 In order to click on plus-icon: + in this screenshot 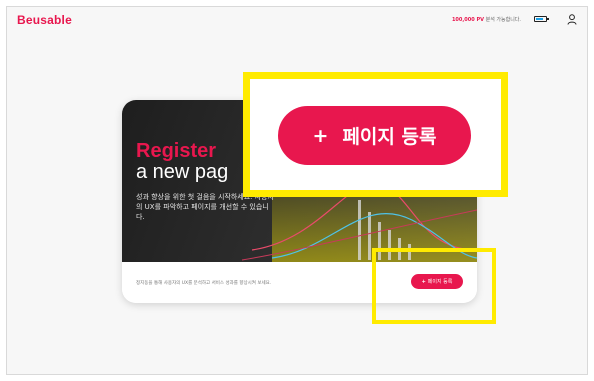, I will do `click(320, 135)`.